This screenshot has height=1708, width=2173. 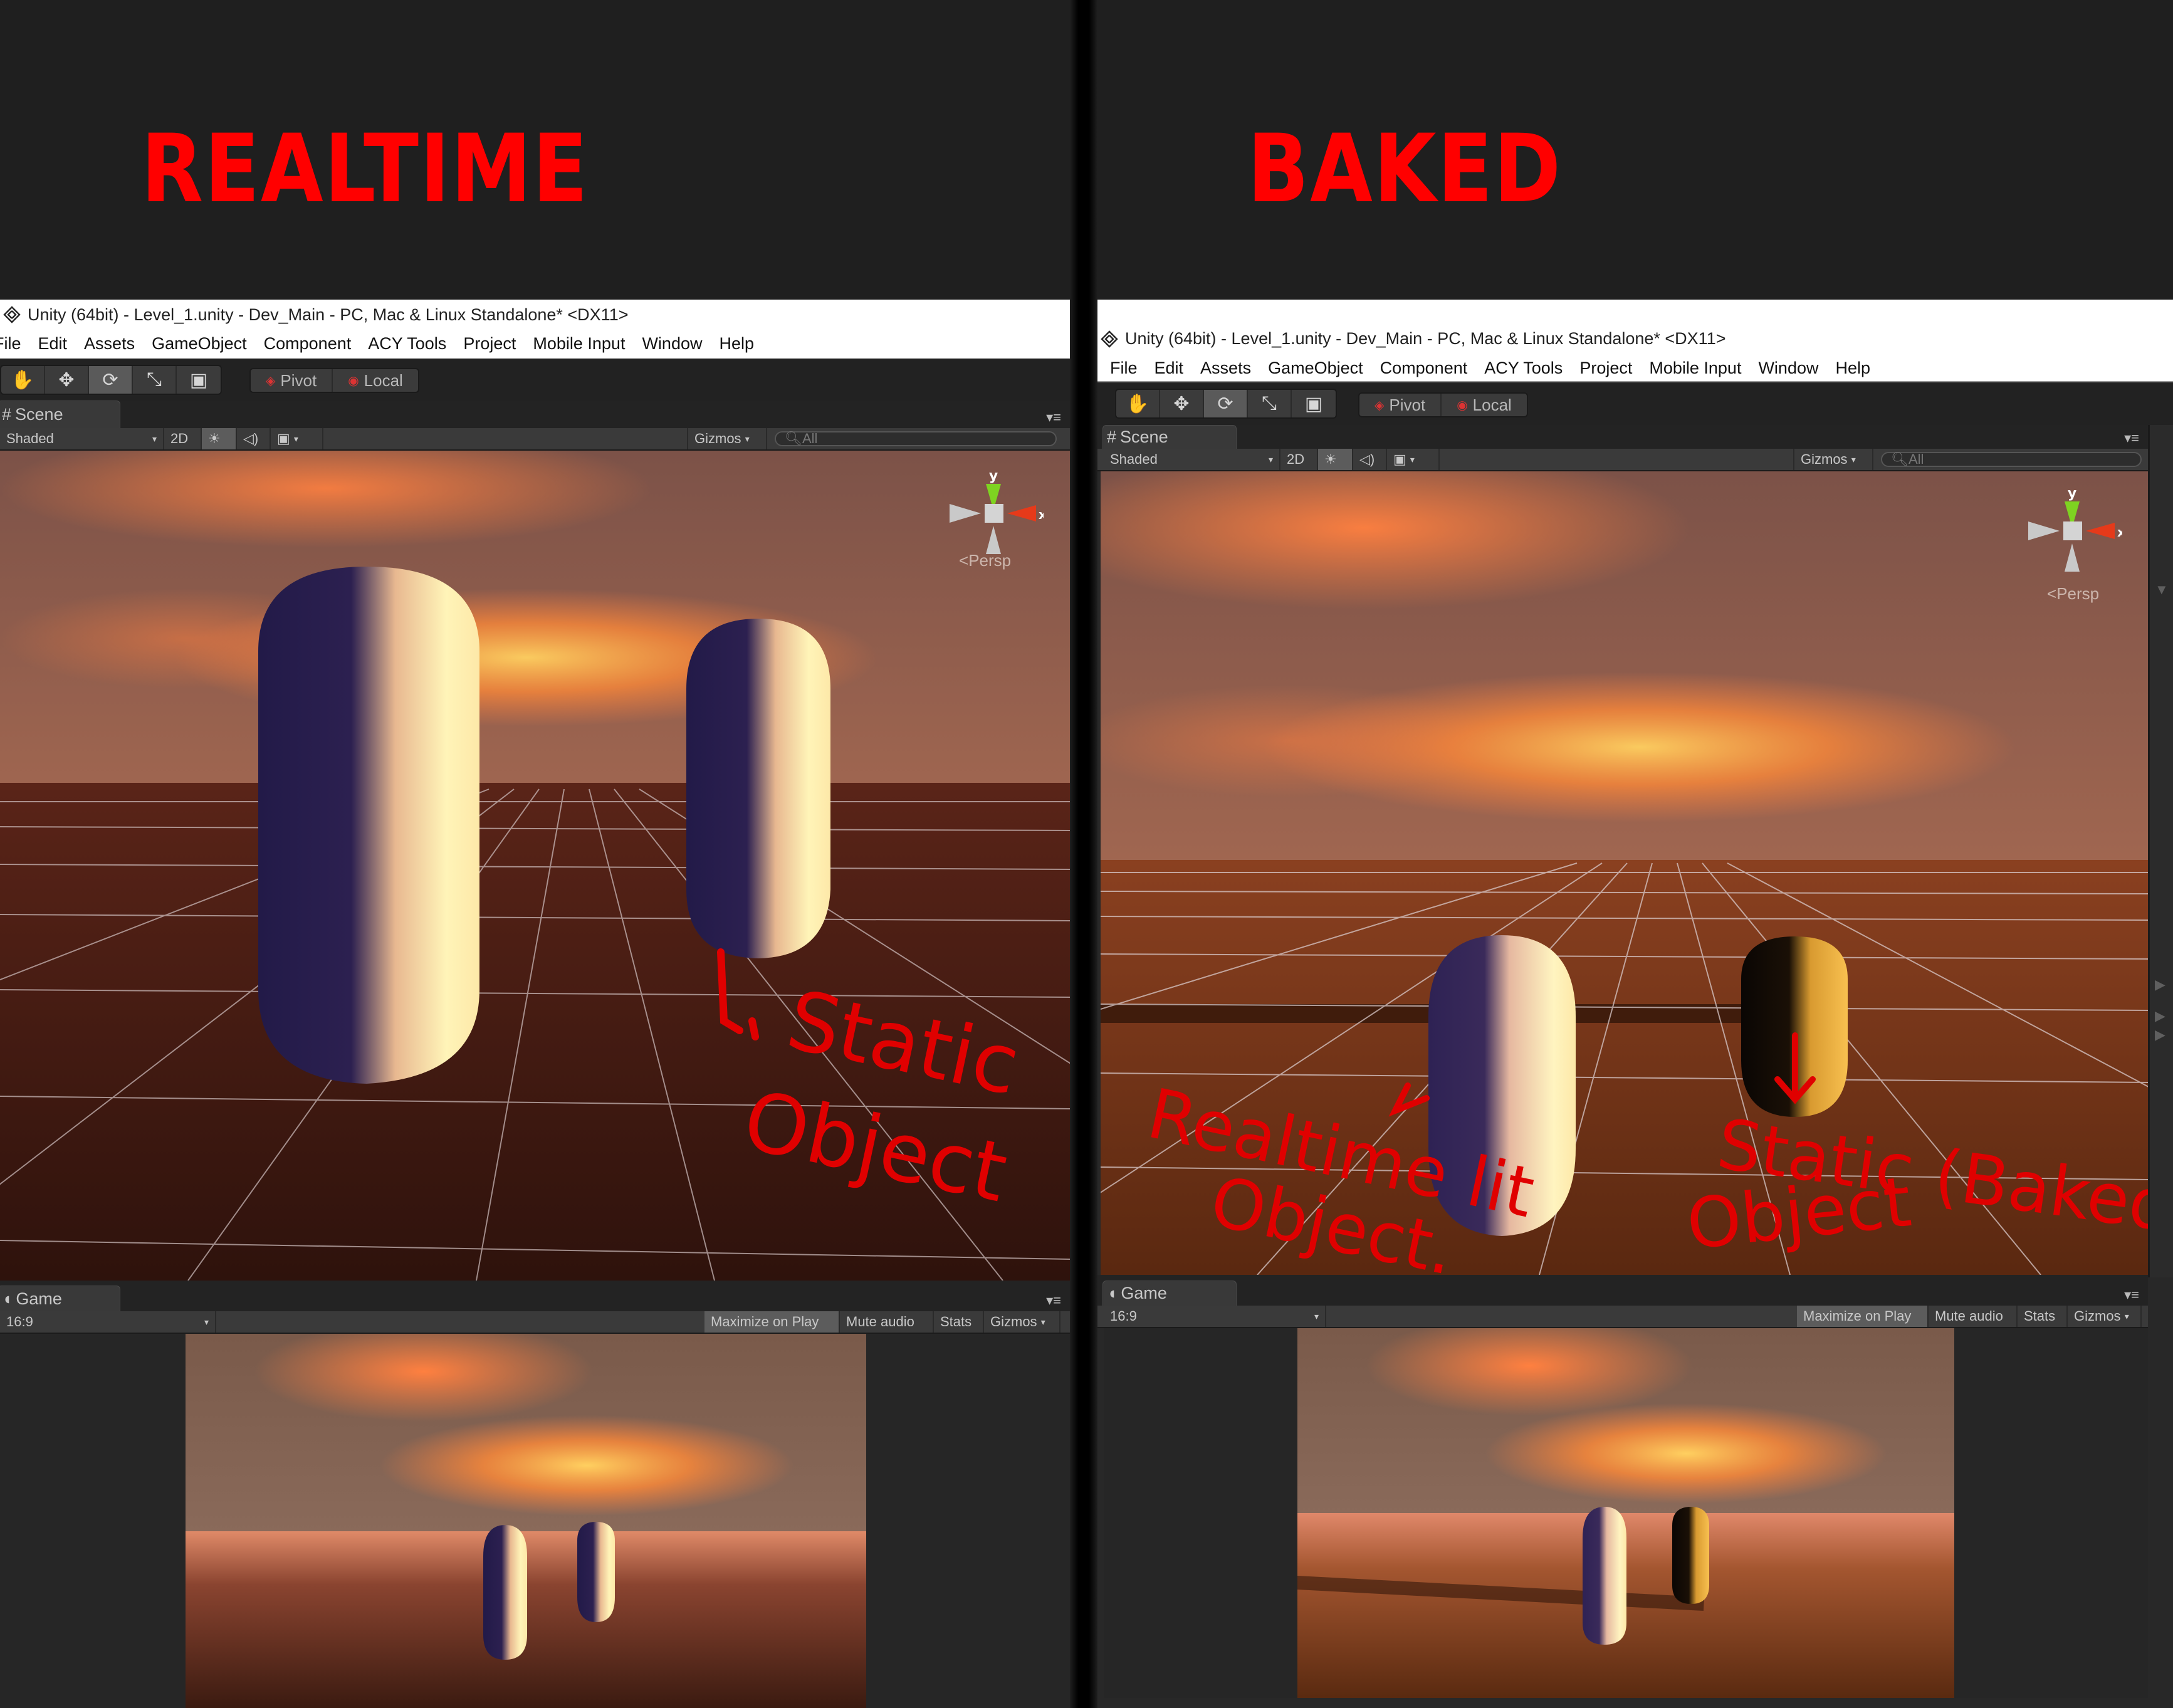 I want to click on search-icon: 🔍︎, so click(x=793, y=438).